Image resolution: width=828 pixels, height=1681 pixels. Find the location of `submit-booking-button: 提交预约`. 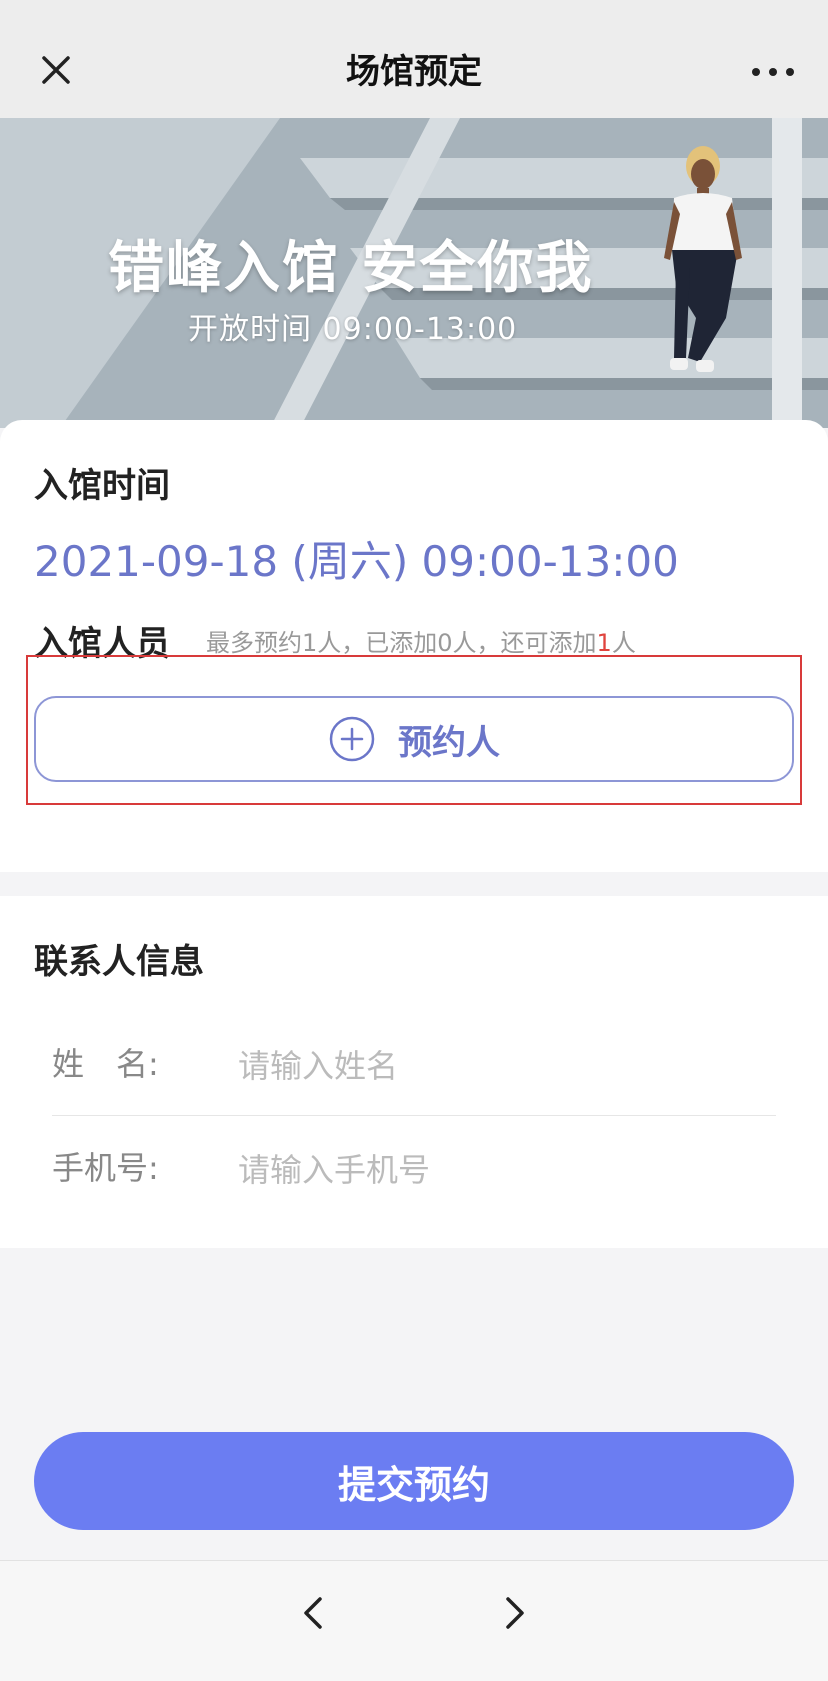

submit-booking-button: 提交预约 is located at coordinates (414, 1481).